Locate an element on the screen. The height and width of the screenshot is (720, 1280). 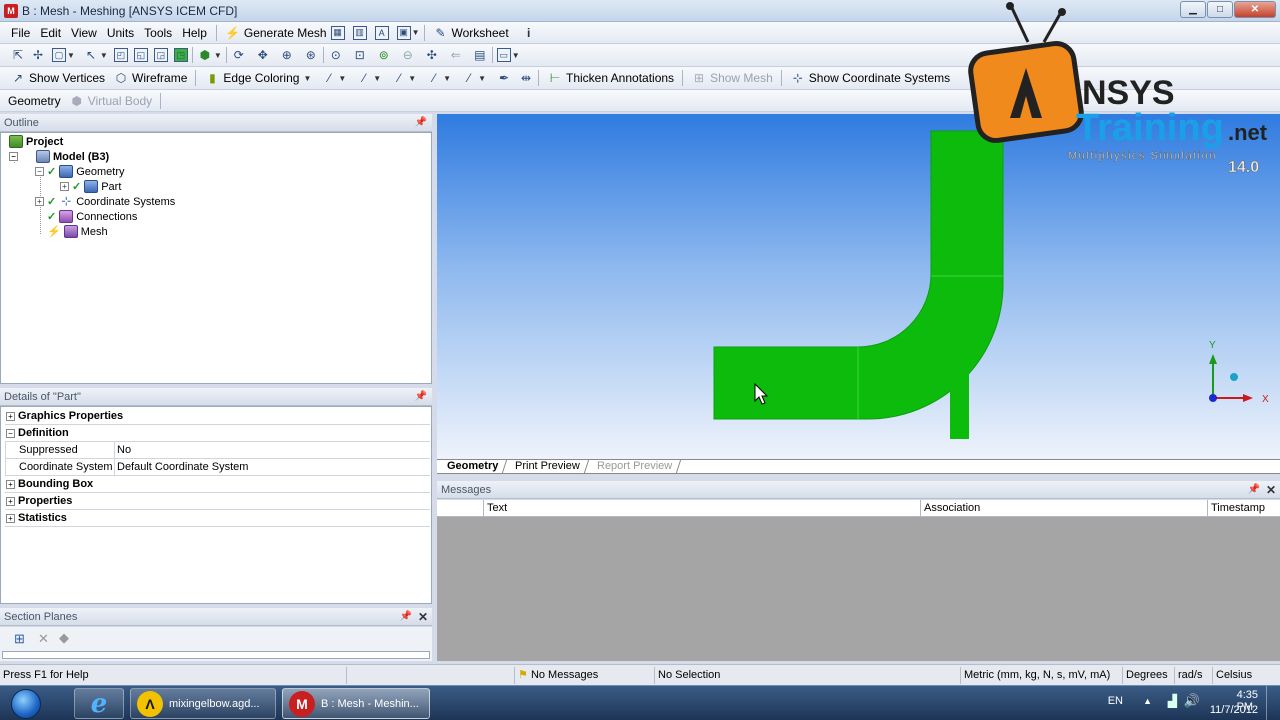
edge-direction-icon: ⇹ is located at coordinates (526, 78).